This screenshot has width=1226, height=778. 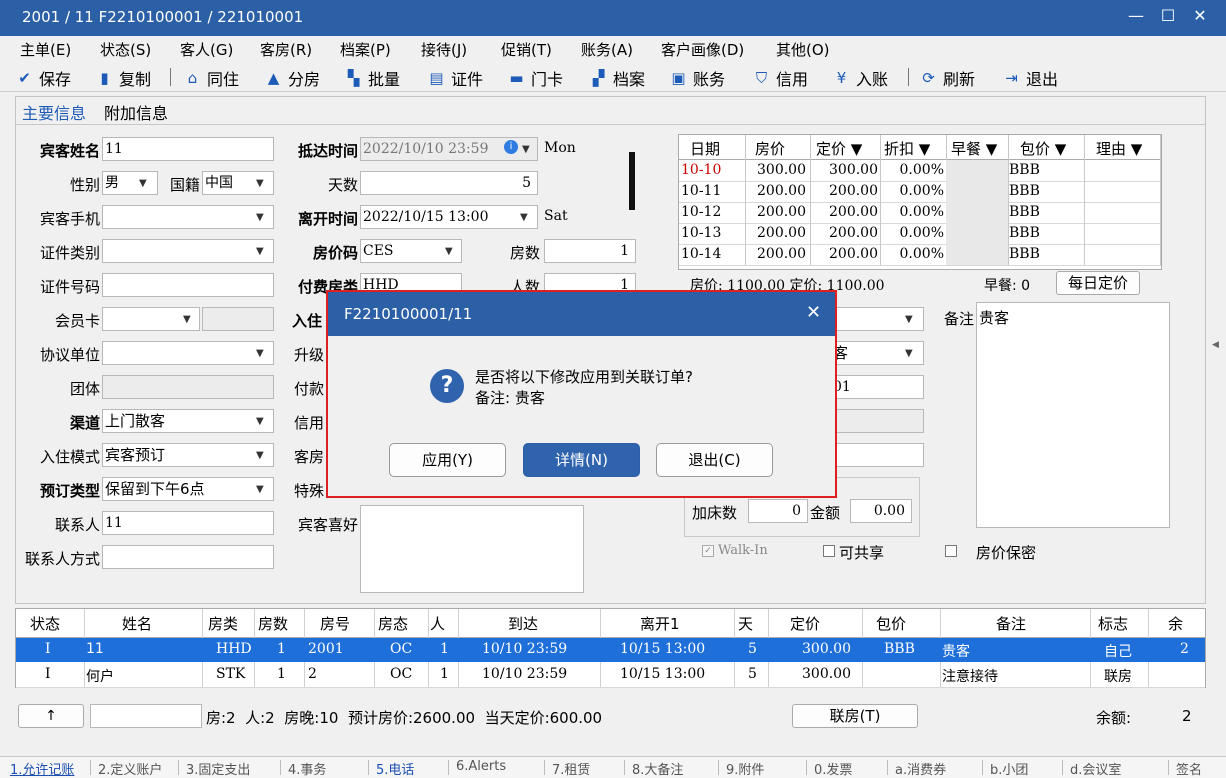 I want to click on table-column-header: 房类, so click(x=223, y=623).